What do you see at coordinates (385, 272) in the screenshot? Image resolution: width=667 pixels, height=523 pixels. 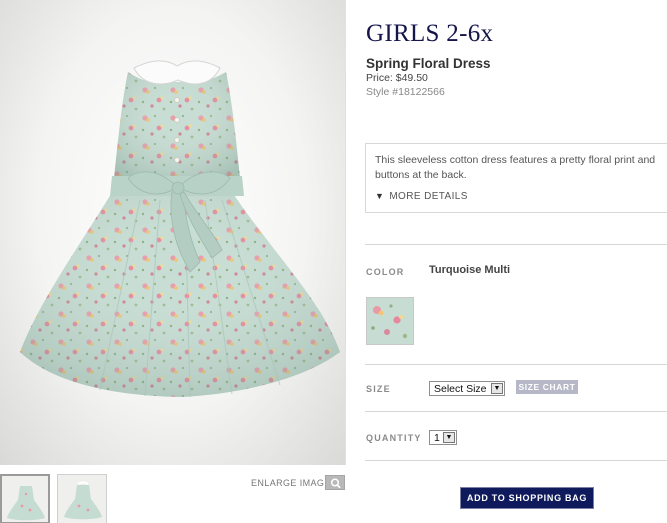 I see `color-label: COLOR` at bounding box center [385, 272].